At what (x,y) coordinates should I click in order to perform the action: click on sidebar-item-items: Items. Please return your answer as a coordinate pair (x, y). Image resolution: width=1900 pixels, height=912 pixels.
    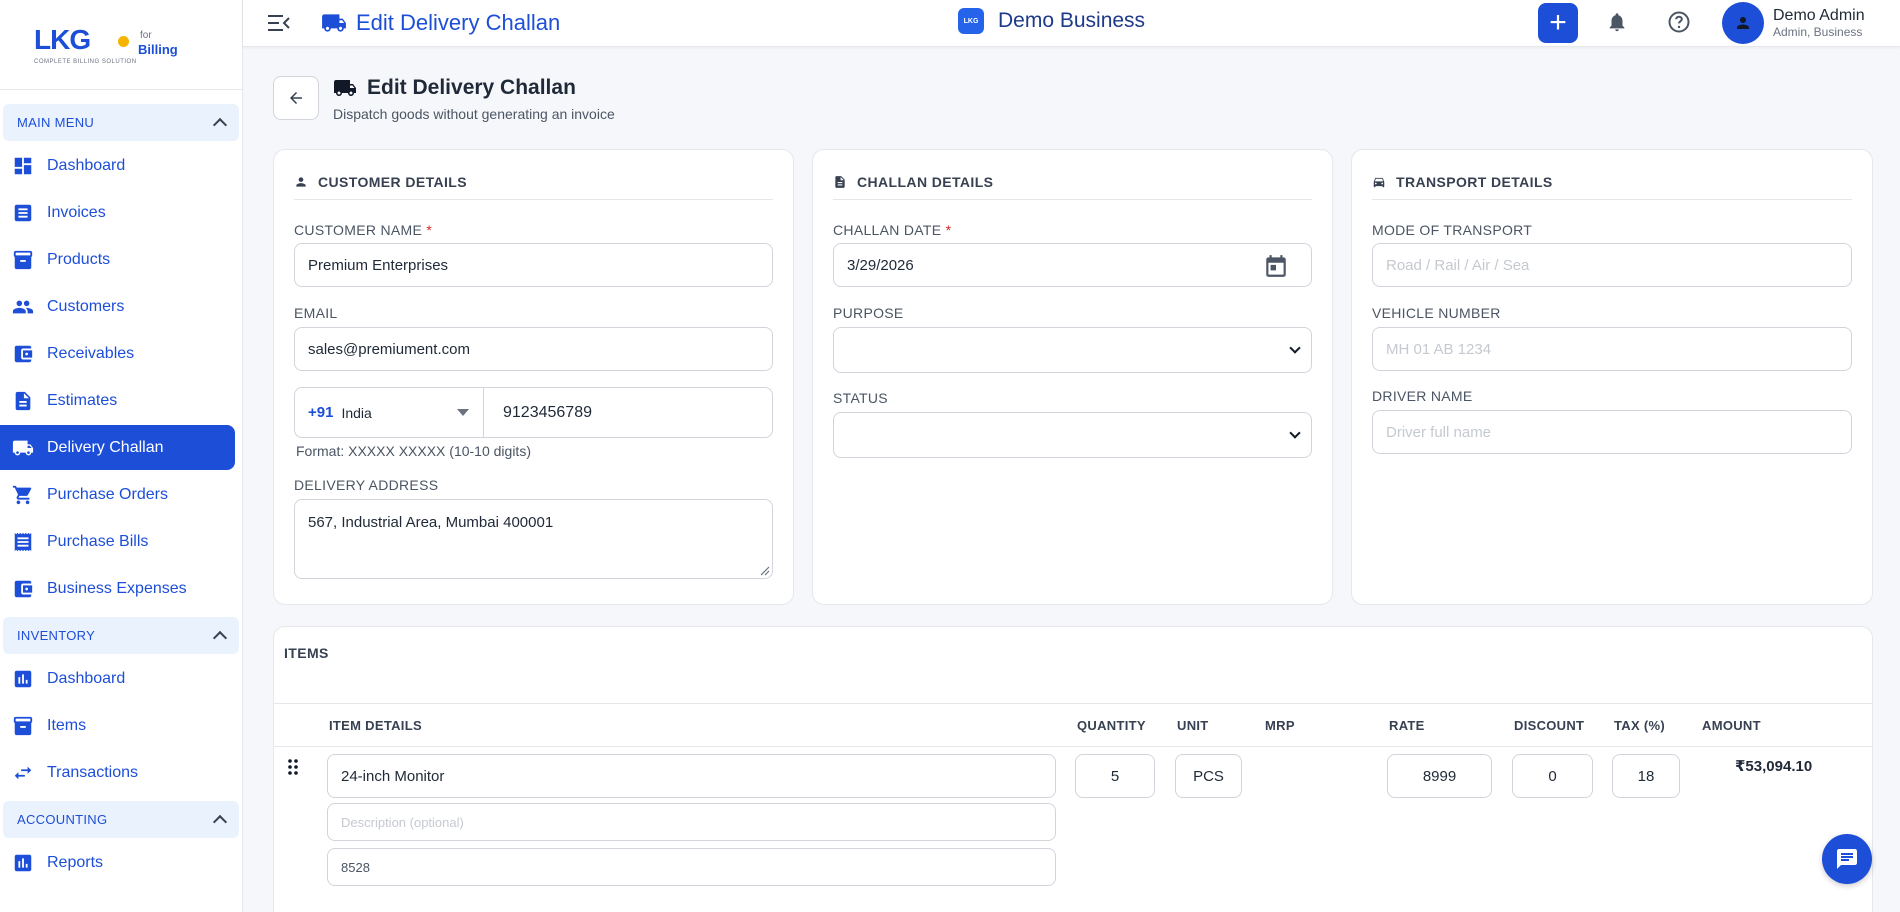
    Looking at the image, I should click on (117, 725).